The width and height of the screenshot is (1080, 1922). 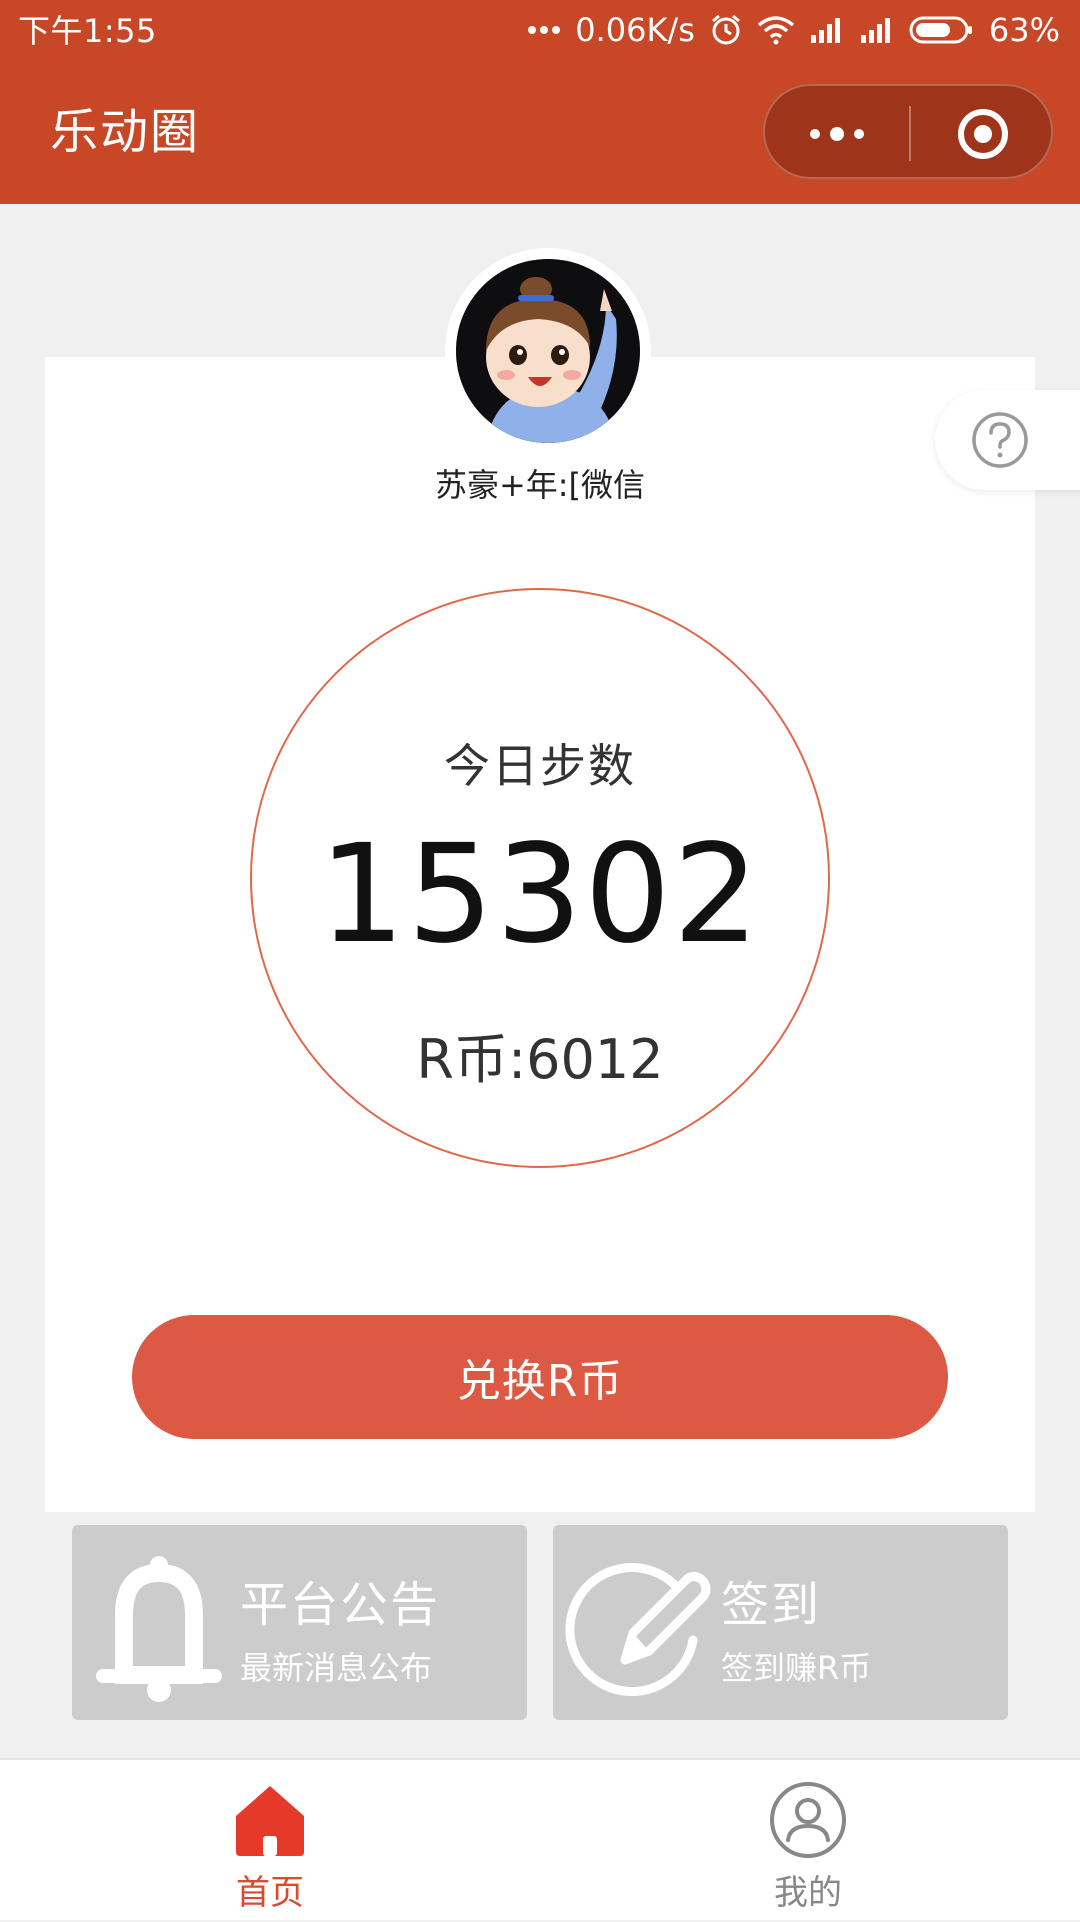 I want to click on battery-icon, so click(x=942, y=30).